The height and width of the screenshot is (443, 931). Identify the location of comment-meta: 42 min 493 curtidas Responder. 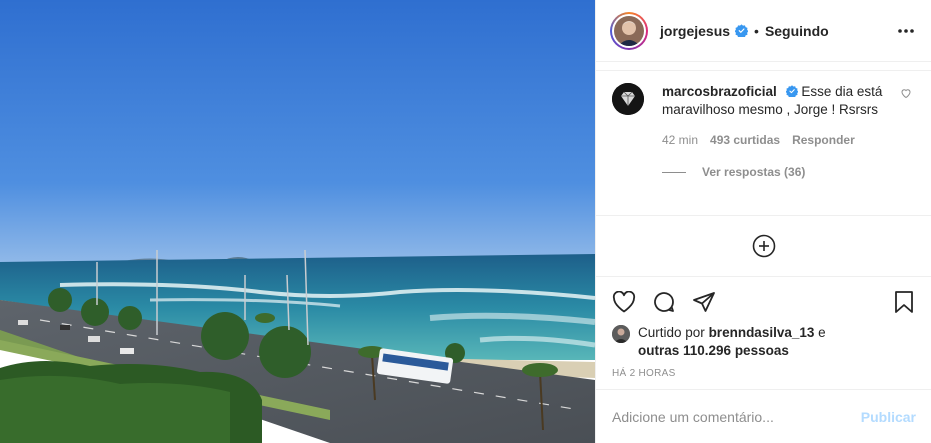
(777, 140).